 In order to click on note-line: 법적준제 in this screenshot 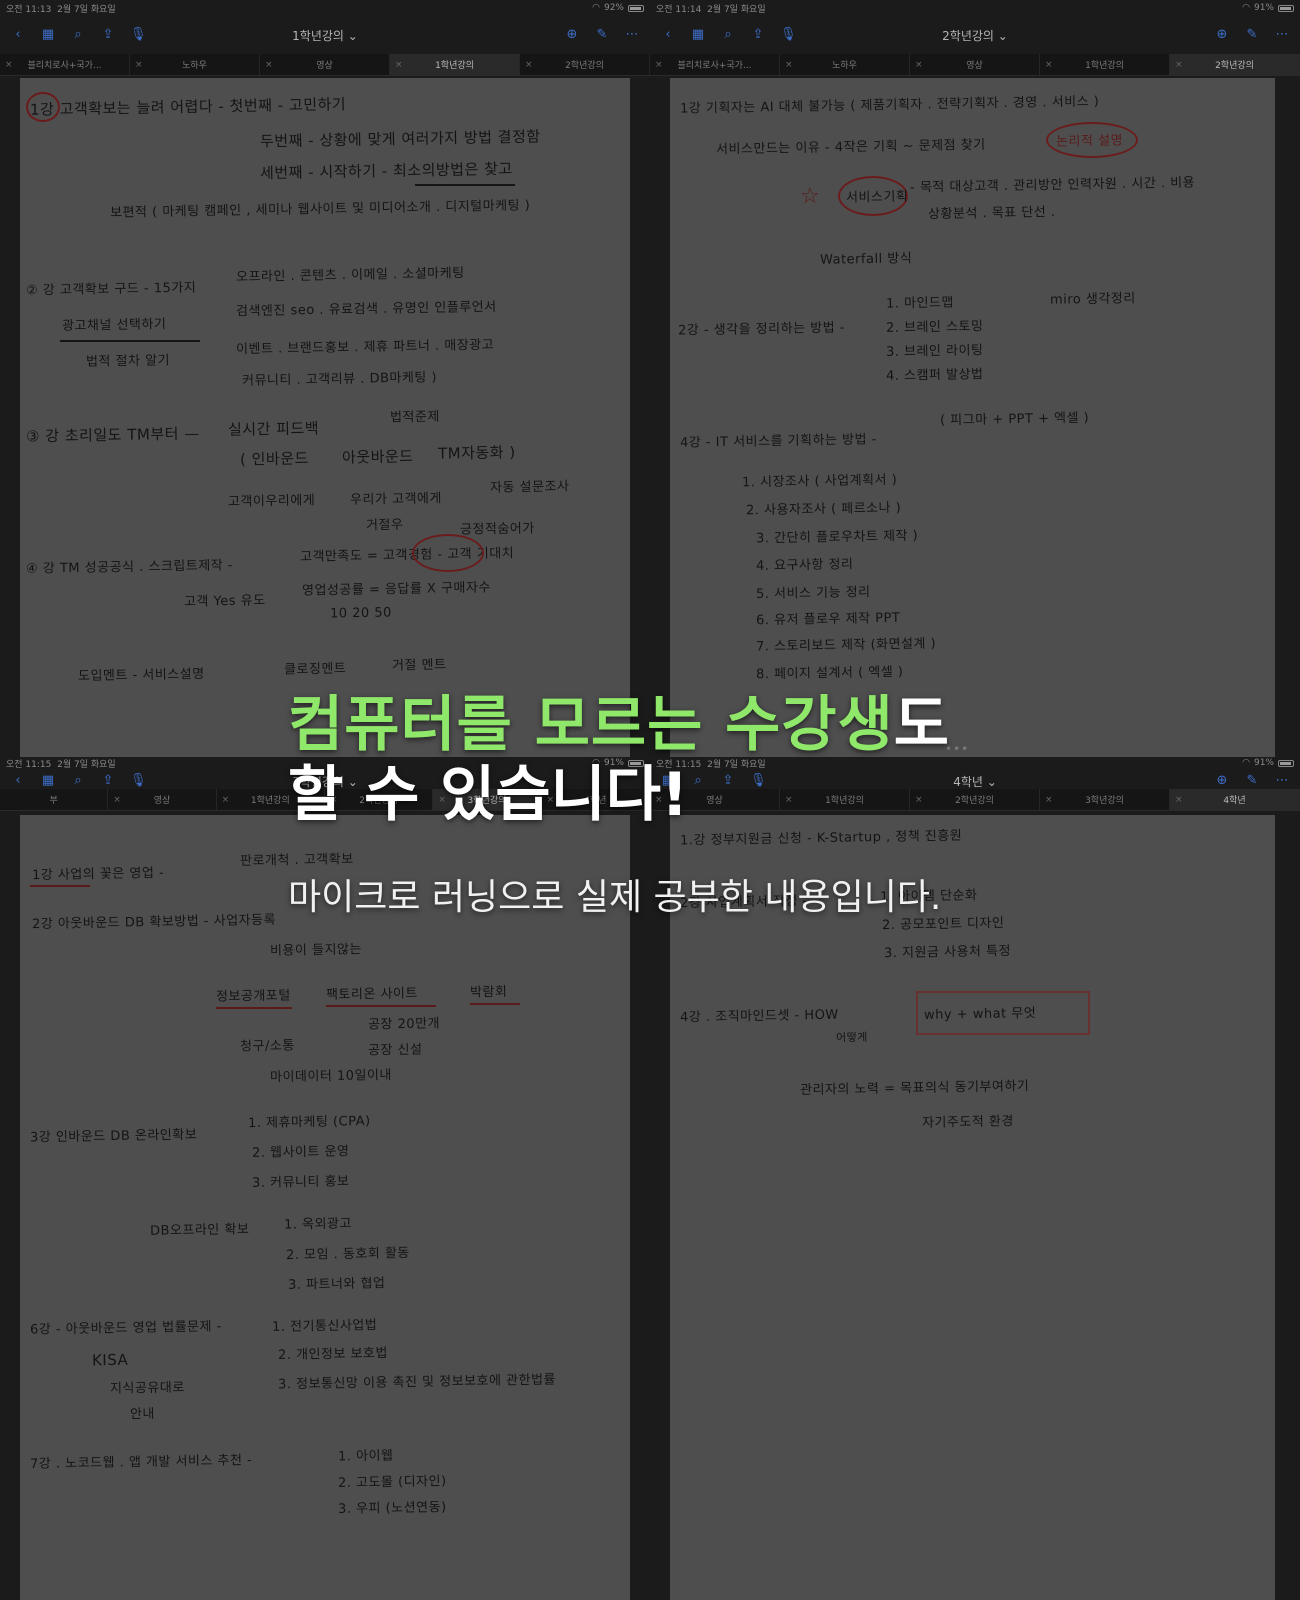, I will do `click(415, 417)`.